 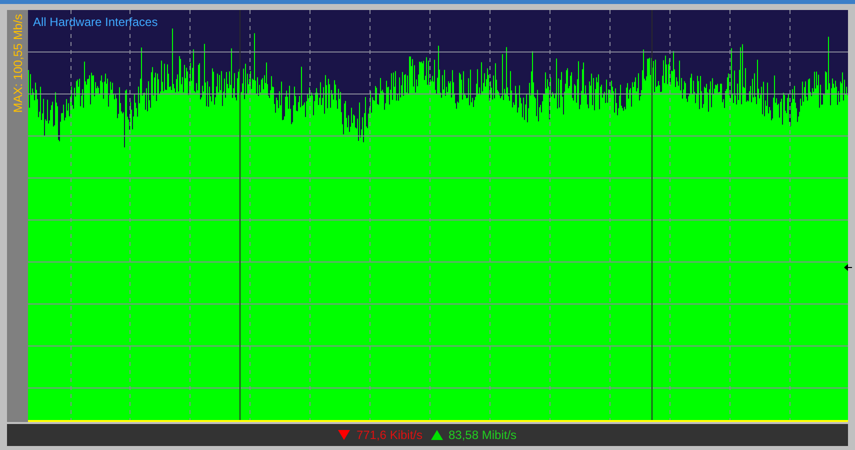 What do you see at coordinates (95, 22) in the screenshot?
I see `chart-title: All Hardware Interfaces` at bounding box center [95, 22].